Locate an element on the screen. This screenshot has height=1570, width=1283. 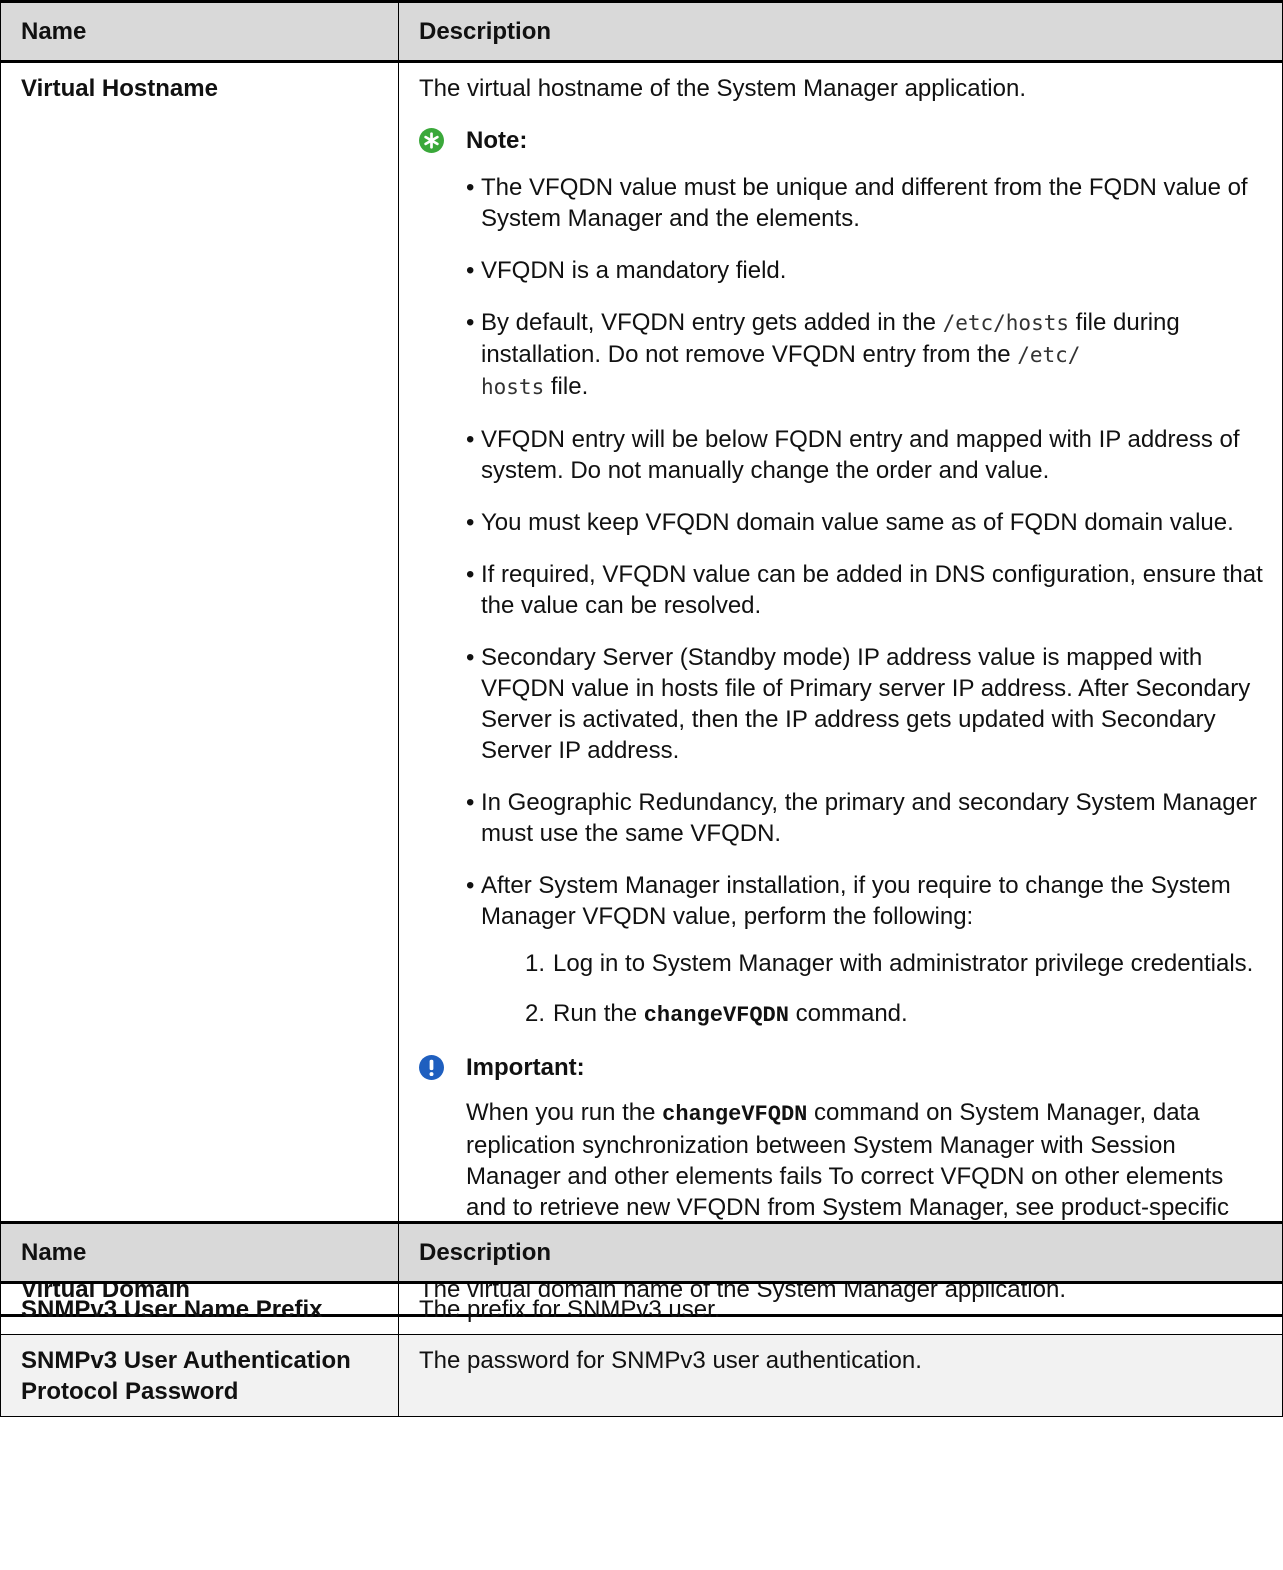
important-exclamation-icon is located at coordinates (431, 1067).